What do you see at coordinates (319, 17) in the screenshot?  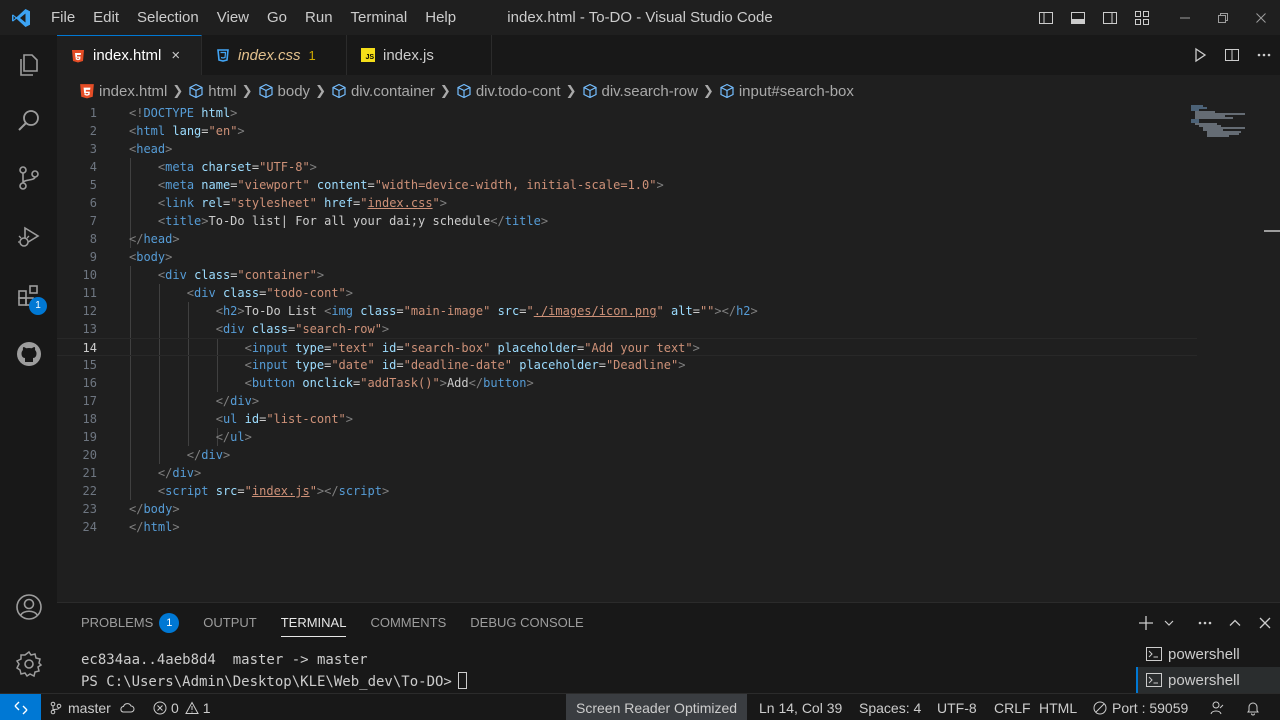 I see `menu-run: Run` at bounding box center [319, 17].